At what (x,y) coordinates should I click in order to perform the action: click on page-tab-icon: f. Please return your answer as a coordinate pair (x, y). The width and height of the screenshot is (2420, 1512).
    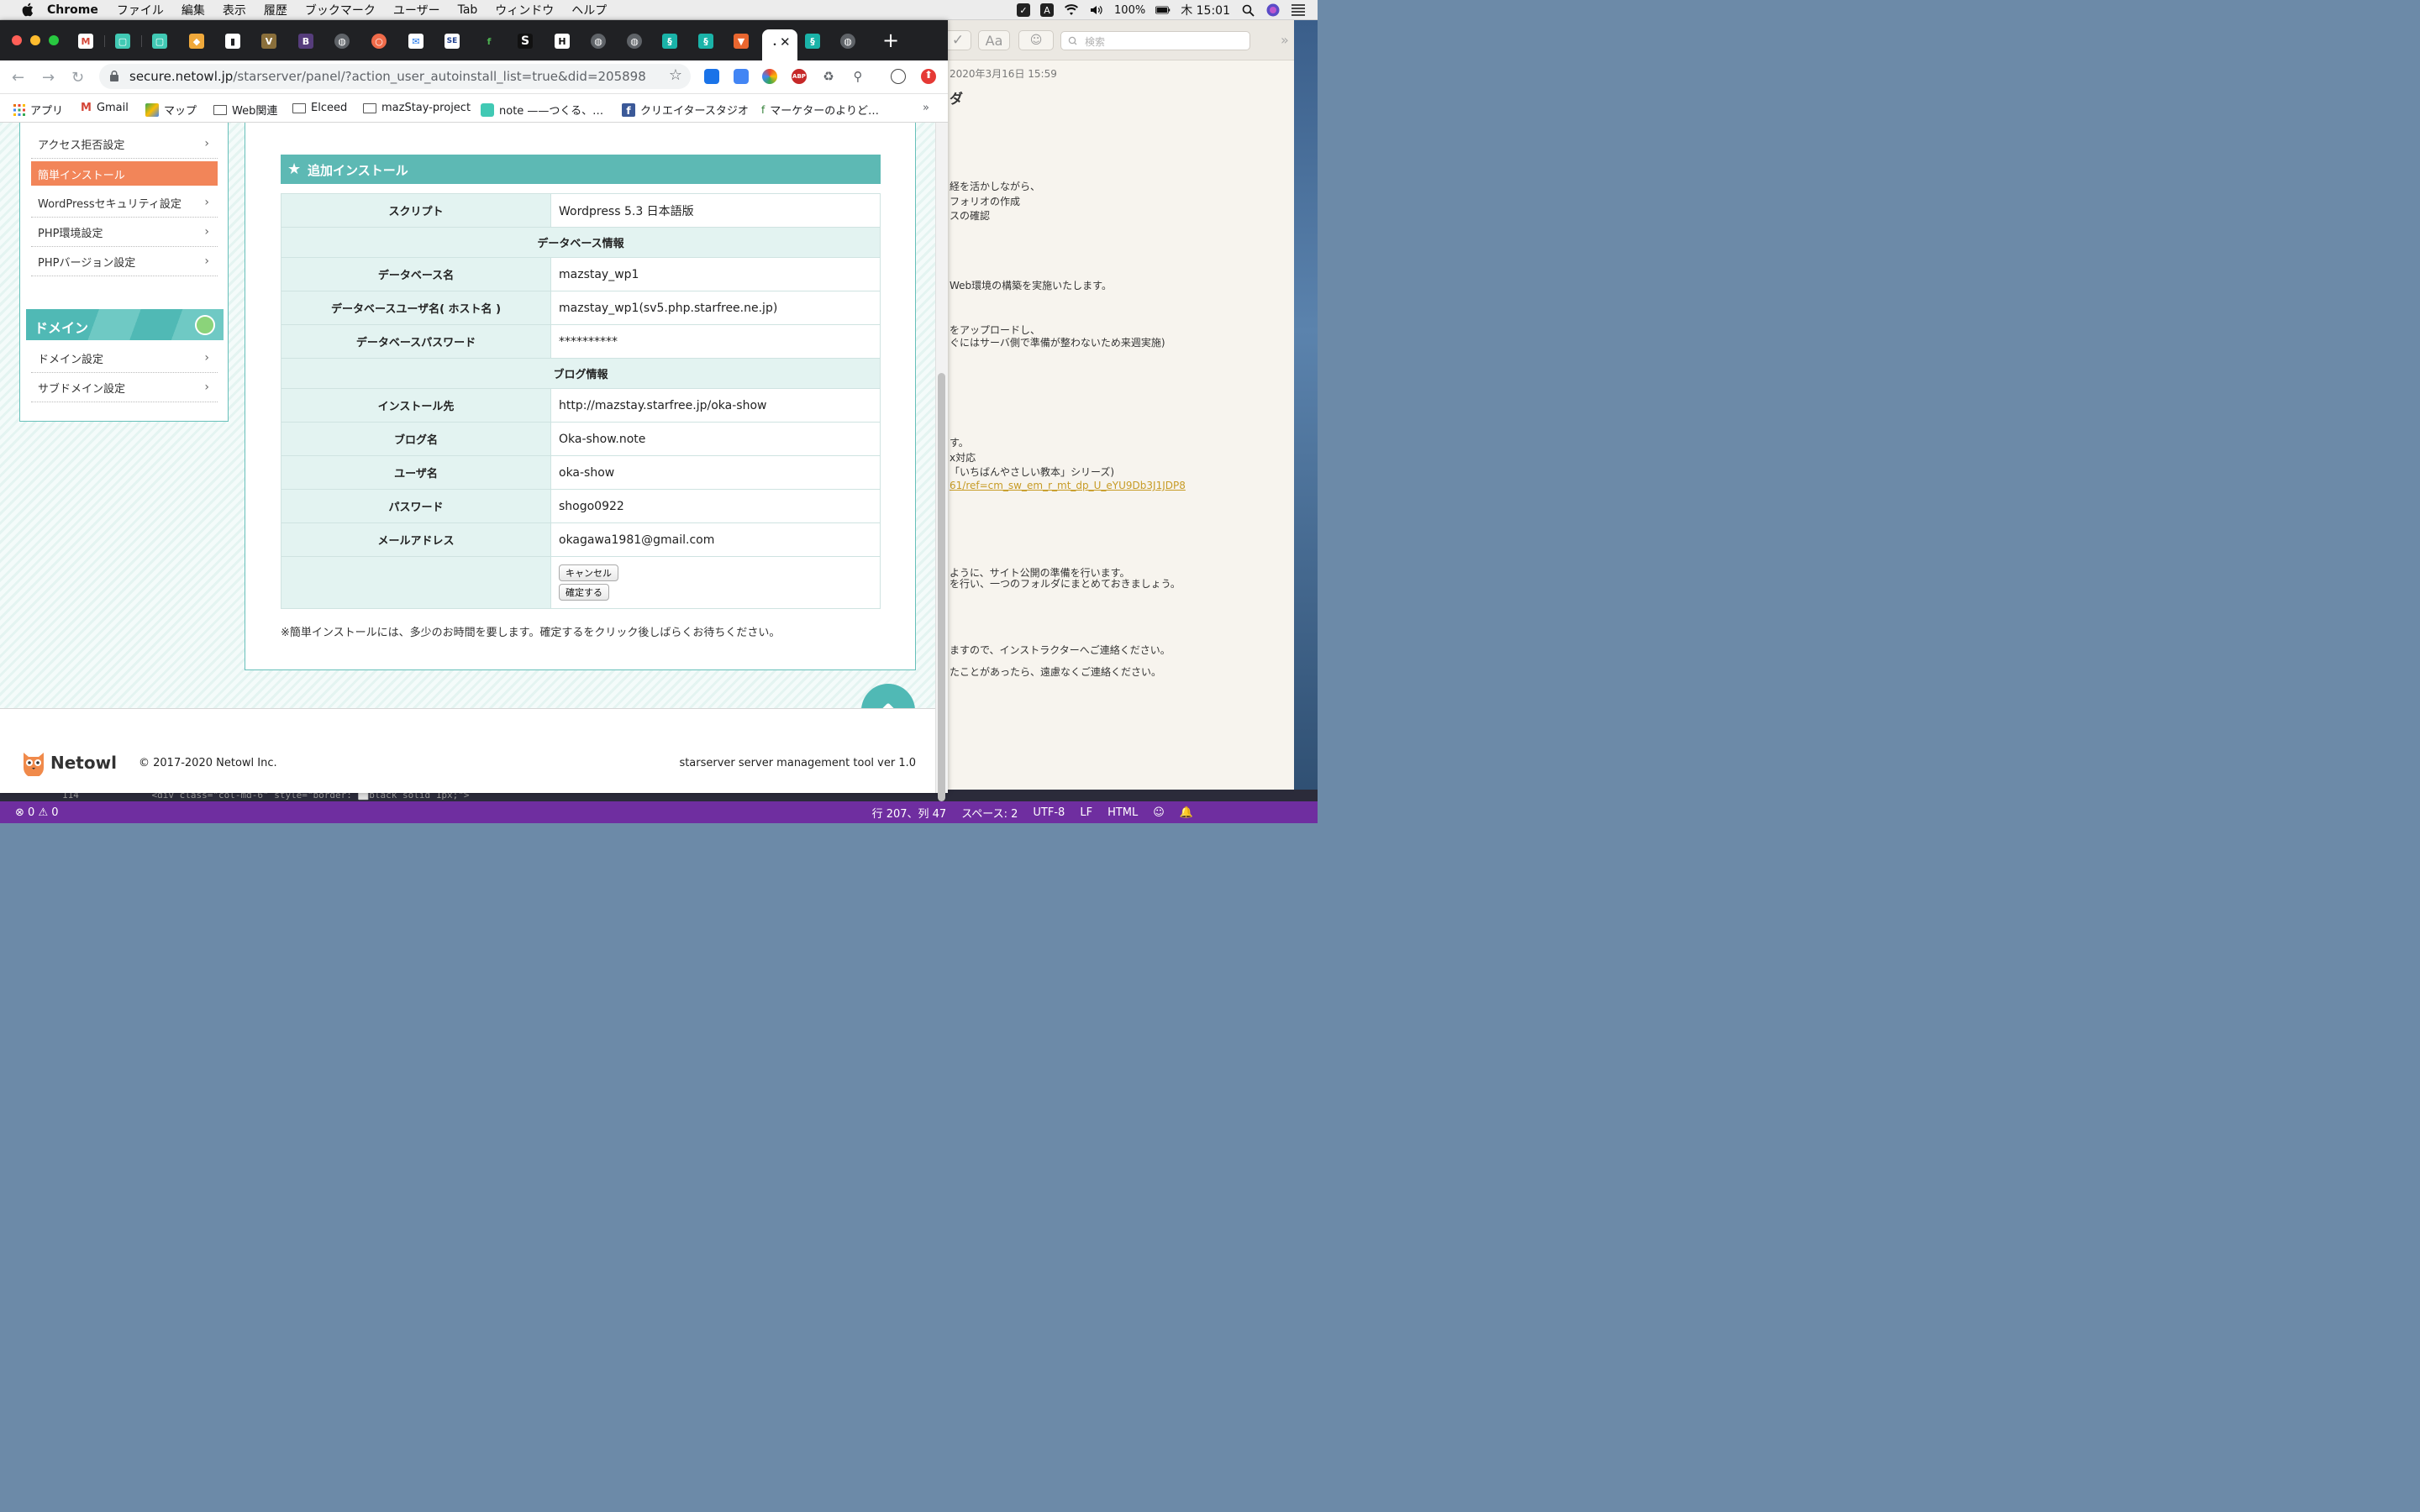
    Looking at the image, I should click on (489, 41).